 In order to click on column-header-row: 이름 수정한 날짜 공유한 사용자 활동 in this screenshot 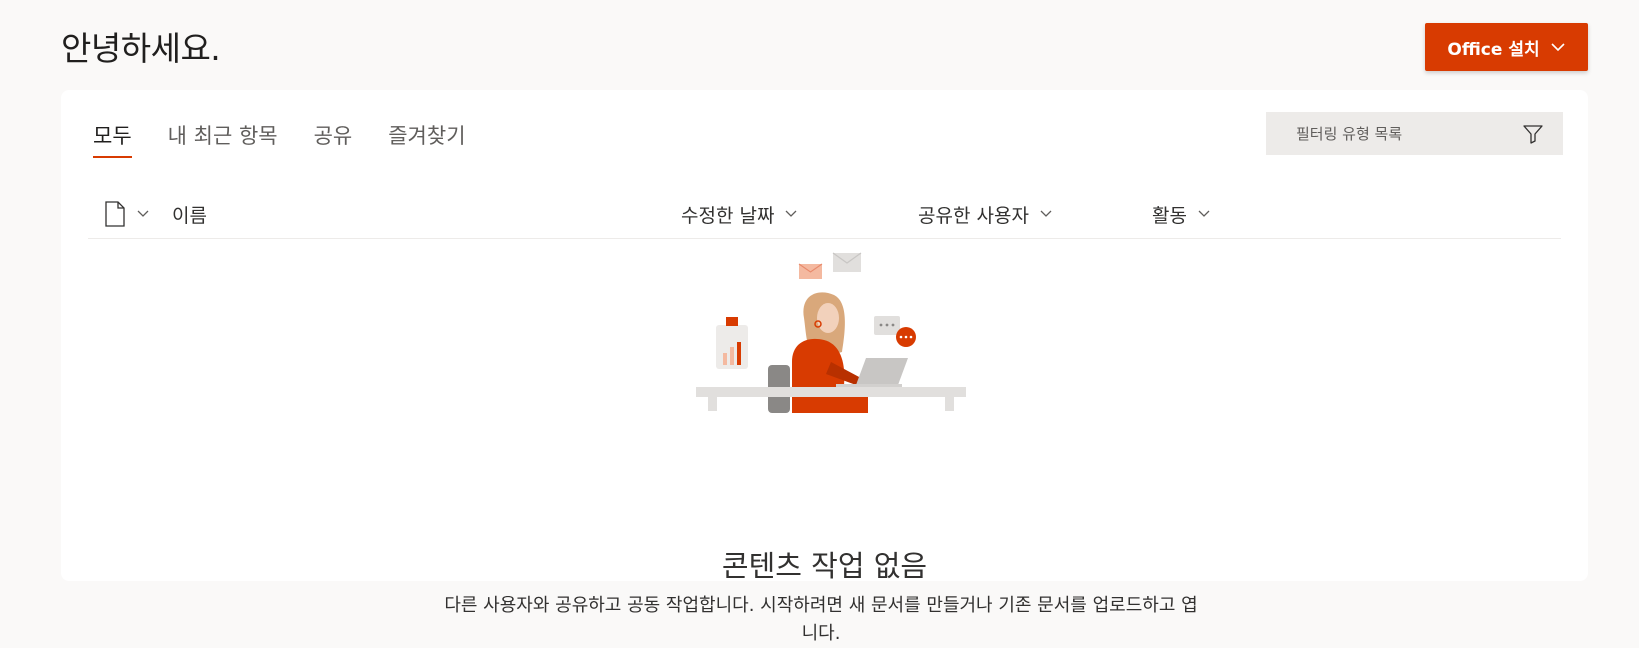, I will do `click(824, 214)`.